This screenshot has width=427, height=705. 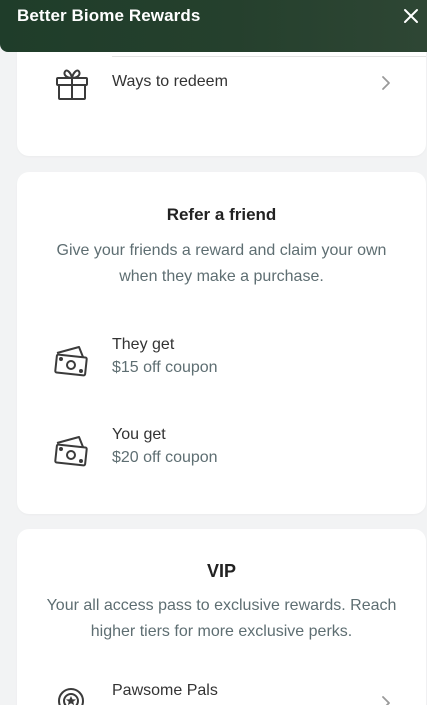 What do you see at coordinates (165, 457) in the screenshot?
I see `reward-value: $20 off coupon` at bounding box center [165, 457].